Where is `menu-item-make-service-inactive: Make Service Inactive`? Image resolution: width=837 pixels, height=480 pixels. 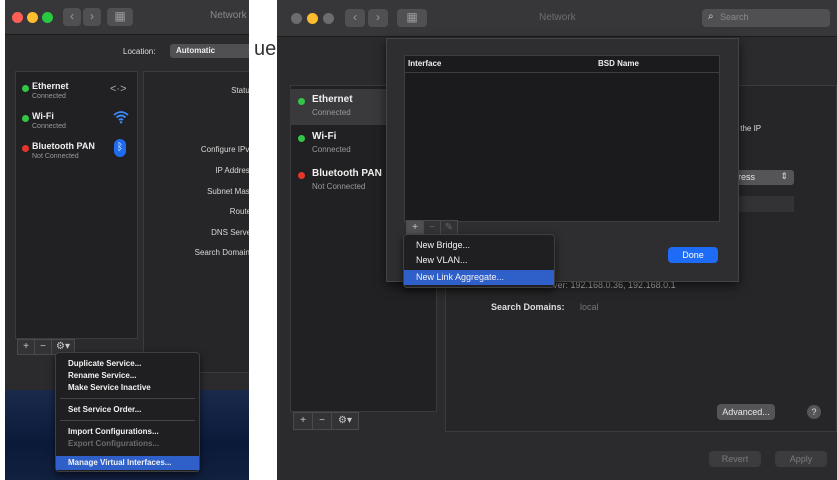 menu-item-make-service-inactive: Make Service Inactive is located at coordinates (127, 388).